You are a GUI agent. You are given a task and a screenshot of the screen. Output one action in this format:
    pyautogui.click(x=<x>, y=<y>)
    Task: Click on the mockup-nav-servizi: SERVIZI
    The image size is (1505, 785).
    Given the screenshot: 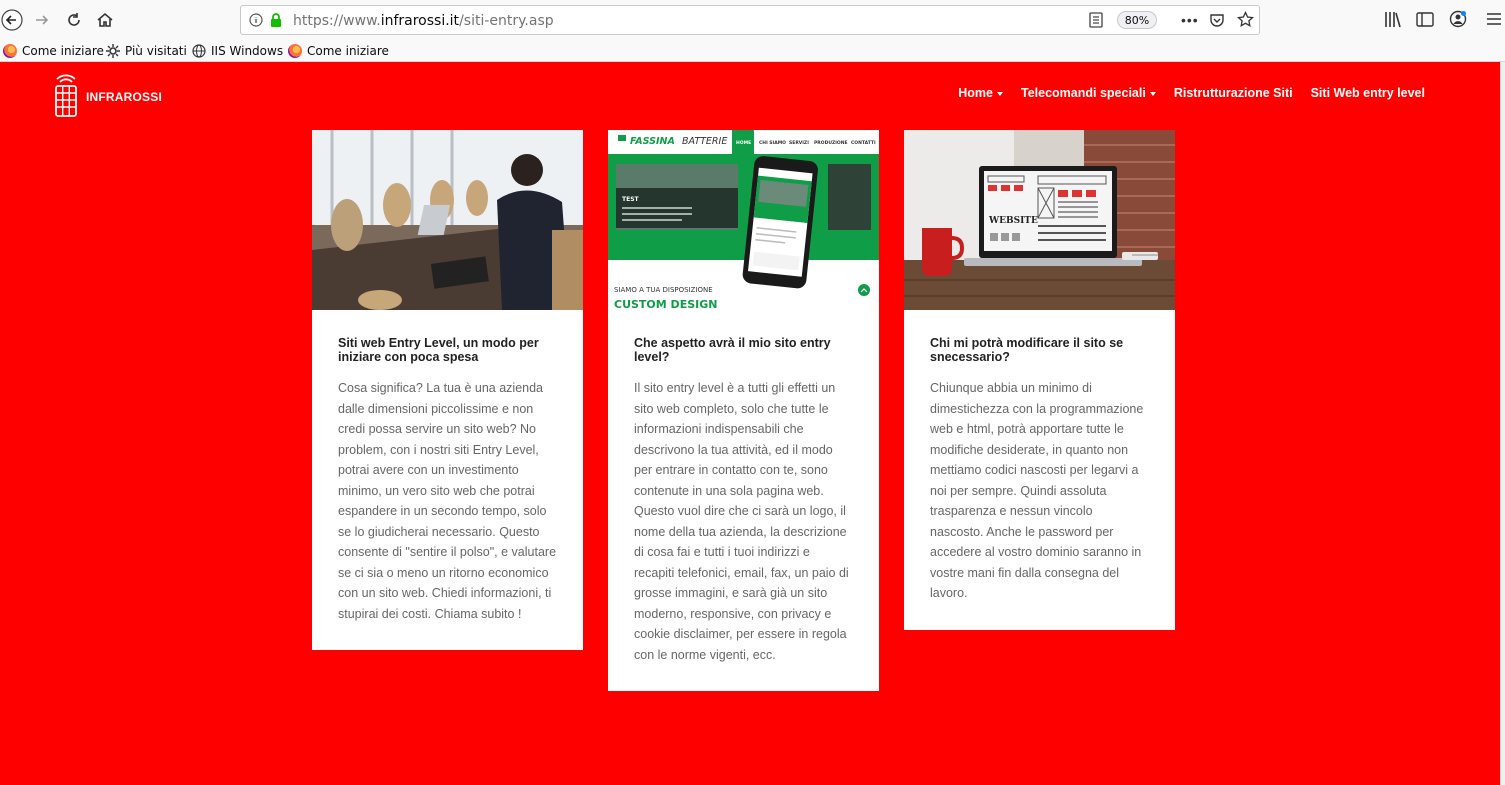 What is the action you would take?
    pyautogui.click(x=799, y=143)
    